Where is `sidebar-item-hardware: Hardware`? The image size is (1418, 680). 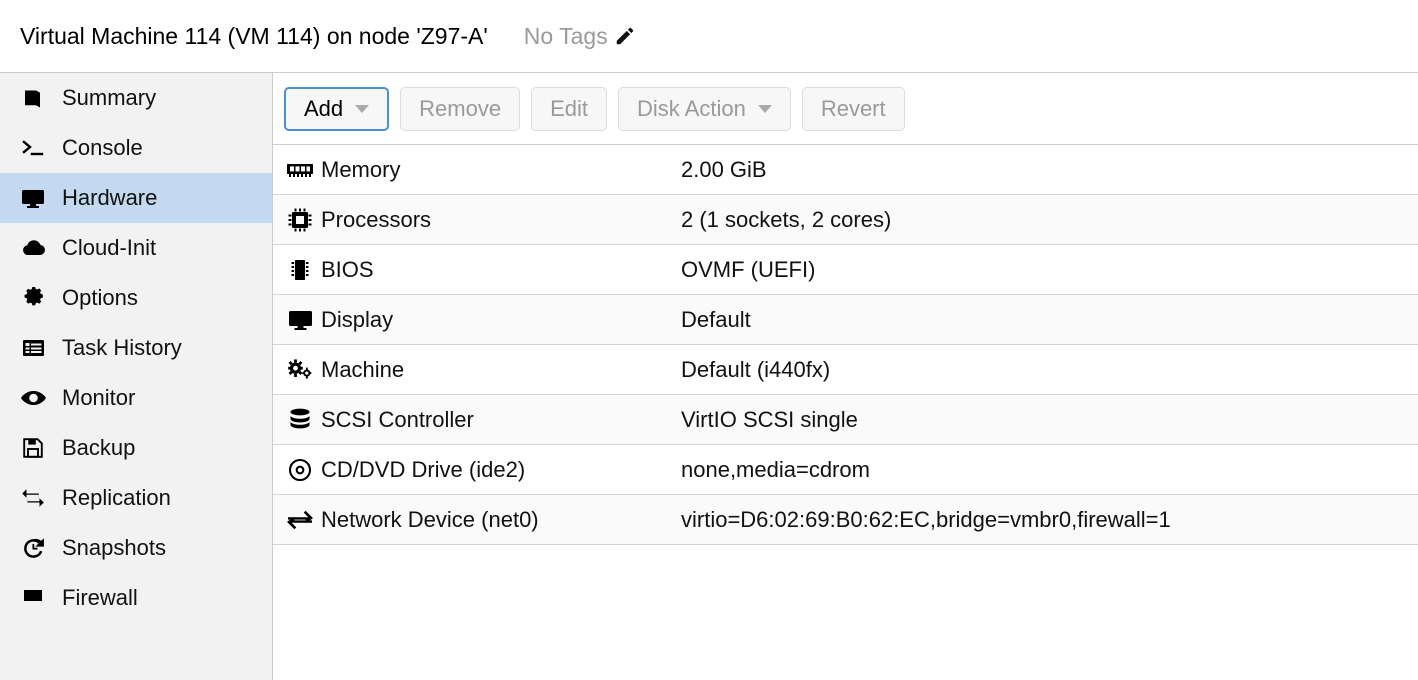 sidebar-item-hardware: Hardware is located at coordinates (136, 198).